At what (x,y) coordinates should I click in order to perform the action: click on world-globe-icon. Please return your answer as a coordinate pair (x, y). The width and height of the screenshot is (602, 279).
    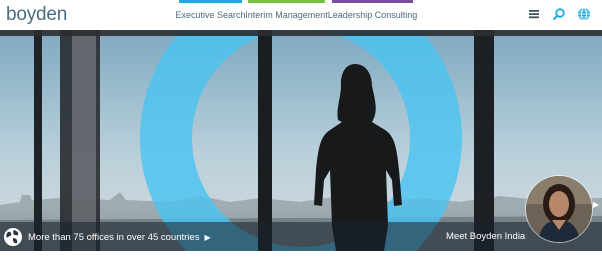
    Looking at the image, I should click on (13, 237).